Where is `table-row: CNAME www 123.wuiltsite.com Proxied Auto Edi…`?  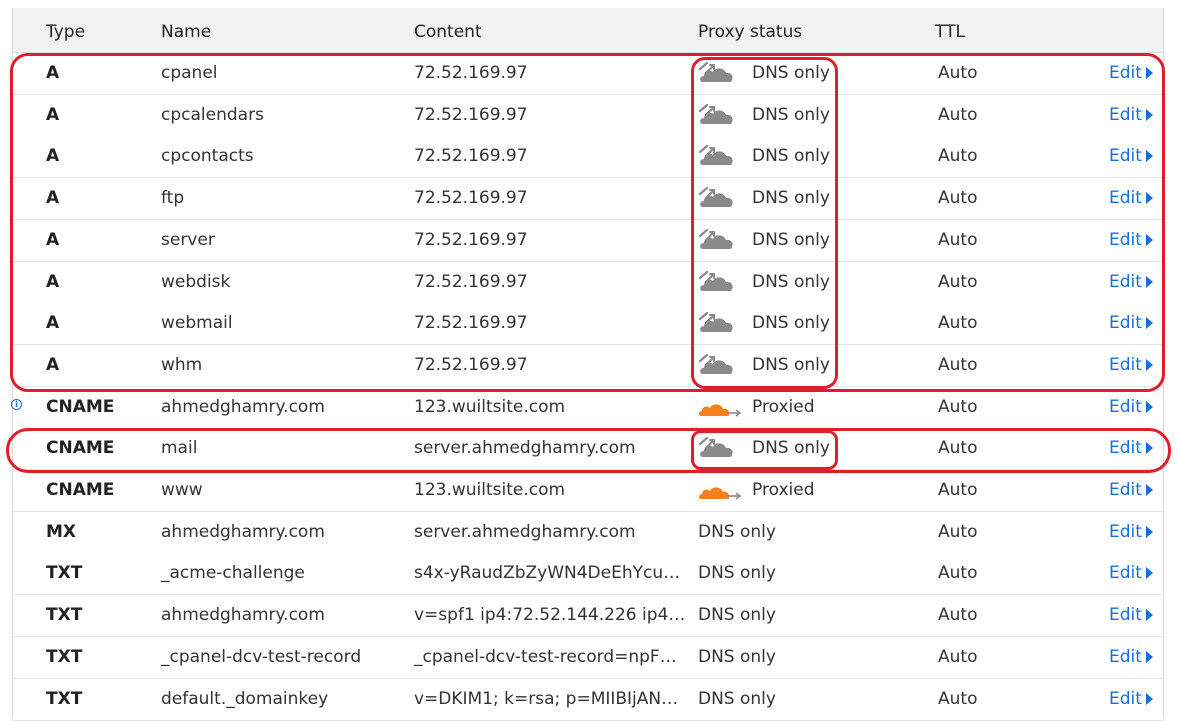 table-row: CNAME www 123.wuiltsite.com Proxied Auto Edi… is located at coordinates (588, 491).